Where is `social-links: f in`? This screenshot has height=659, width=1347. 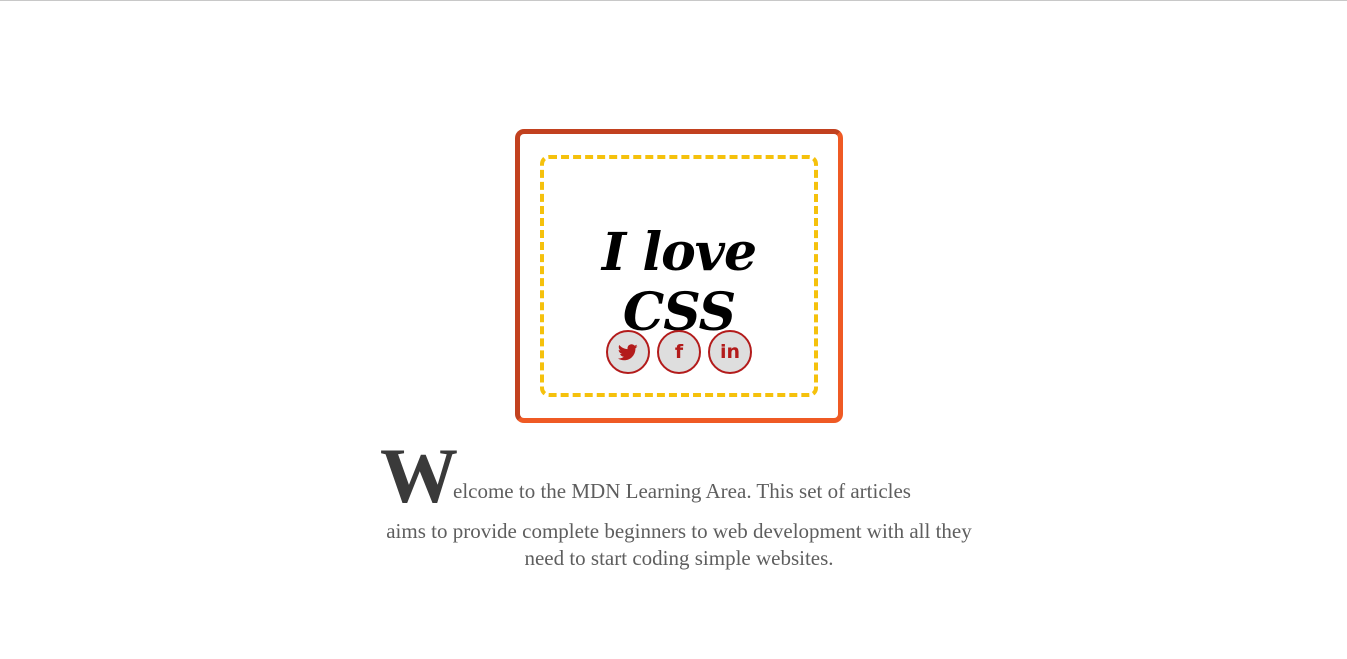 social-links: f in is located at coordinates (679, 352).